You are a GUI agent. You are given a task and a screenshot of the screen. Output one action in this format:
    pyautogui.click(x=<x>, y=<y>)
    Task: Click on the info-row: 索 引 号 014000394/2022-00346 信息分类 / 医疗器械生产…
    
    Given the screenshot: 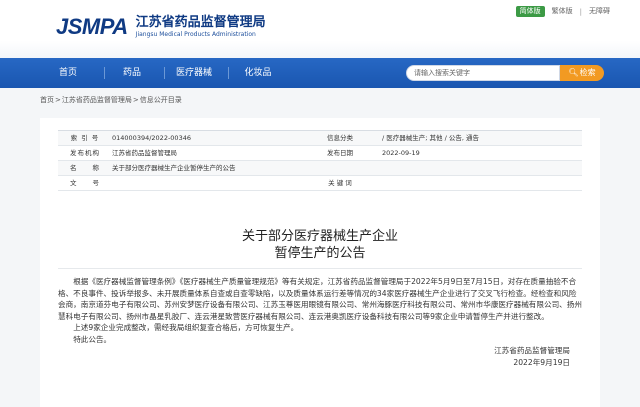 What is the action you would take?
    pyautogui.click(x=320, y=138)
    